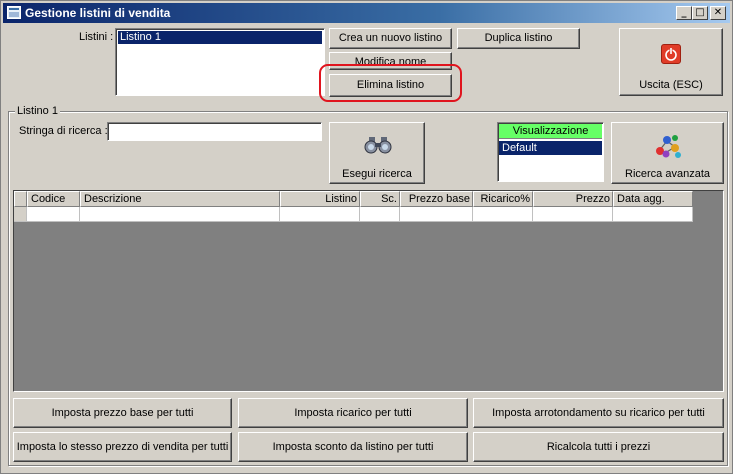 The image size is (733, 474). What do you see at coordinates (353, 413) in the screenshot?
I see `set-markup-all-button: Imposta ricarico per tutti` at bounding box center [353, 413].